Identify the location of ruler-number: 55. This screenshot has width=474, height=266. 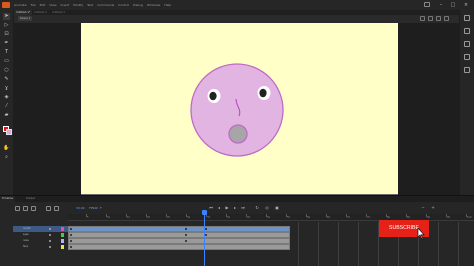
(289, 217).